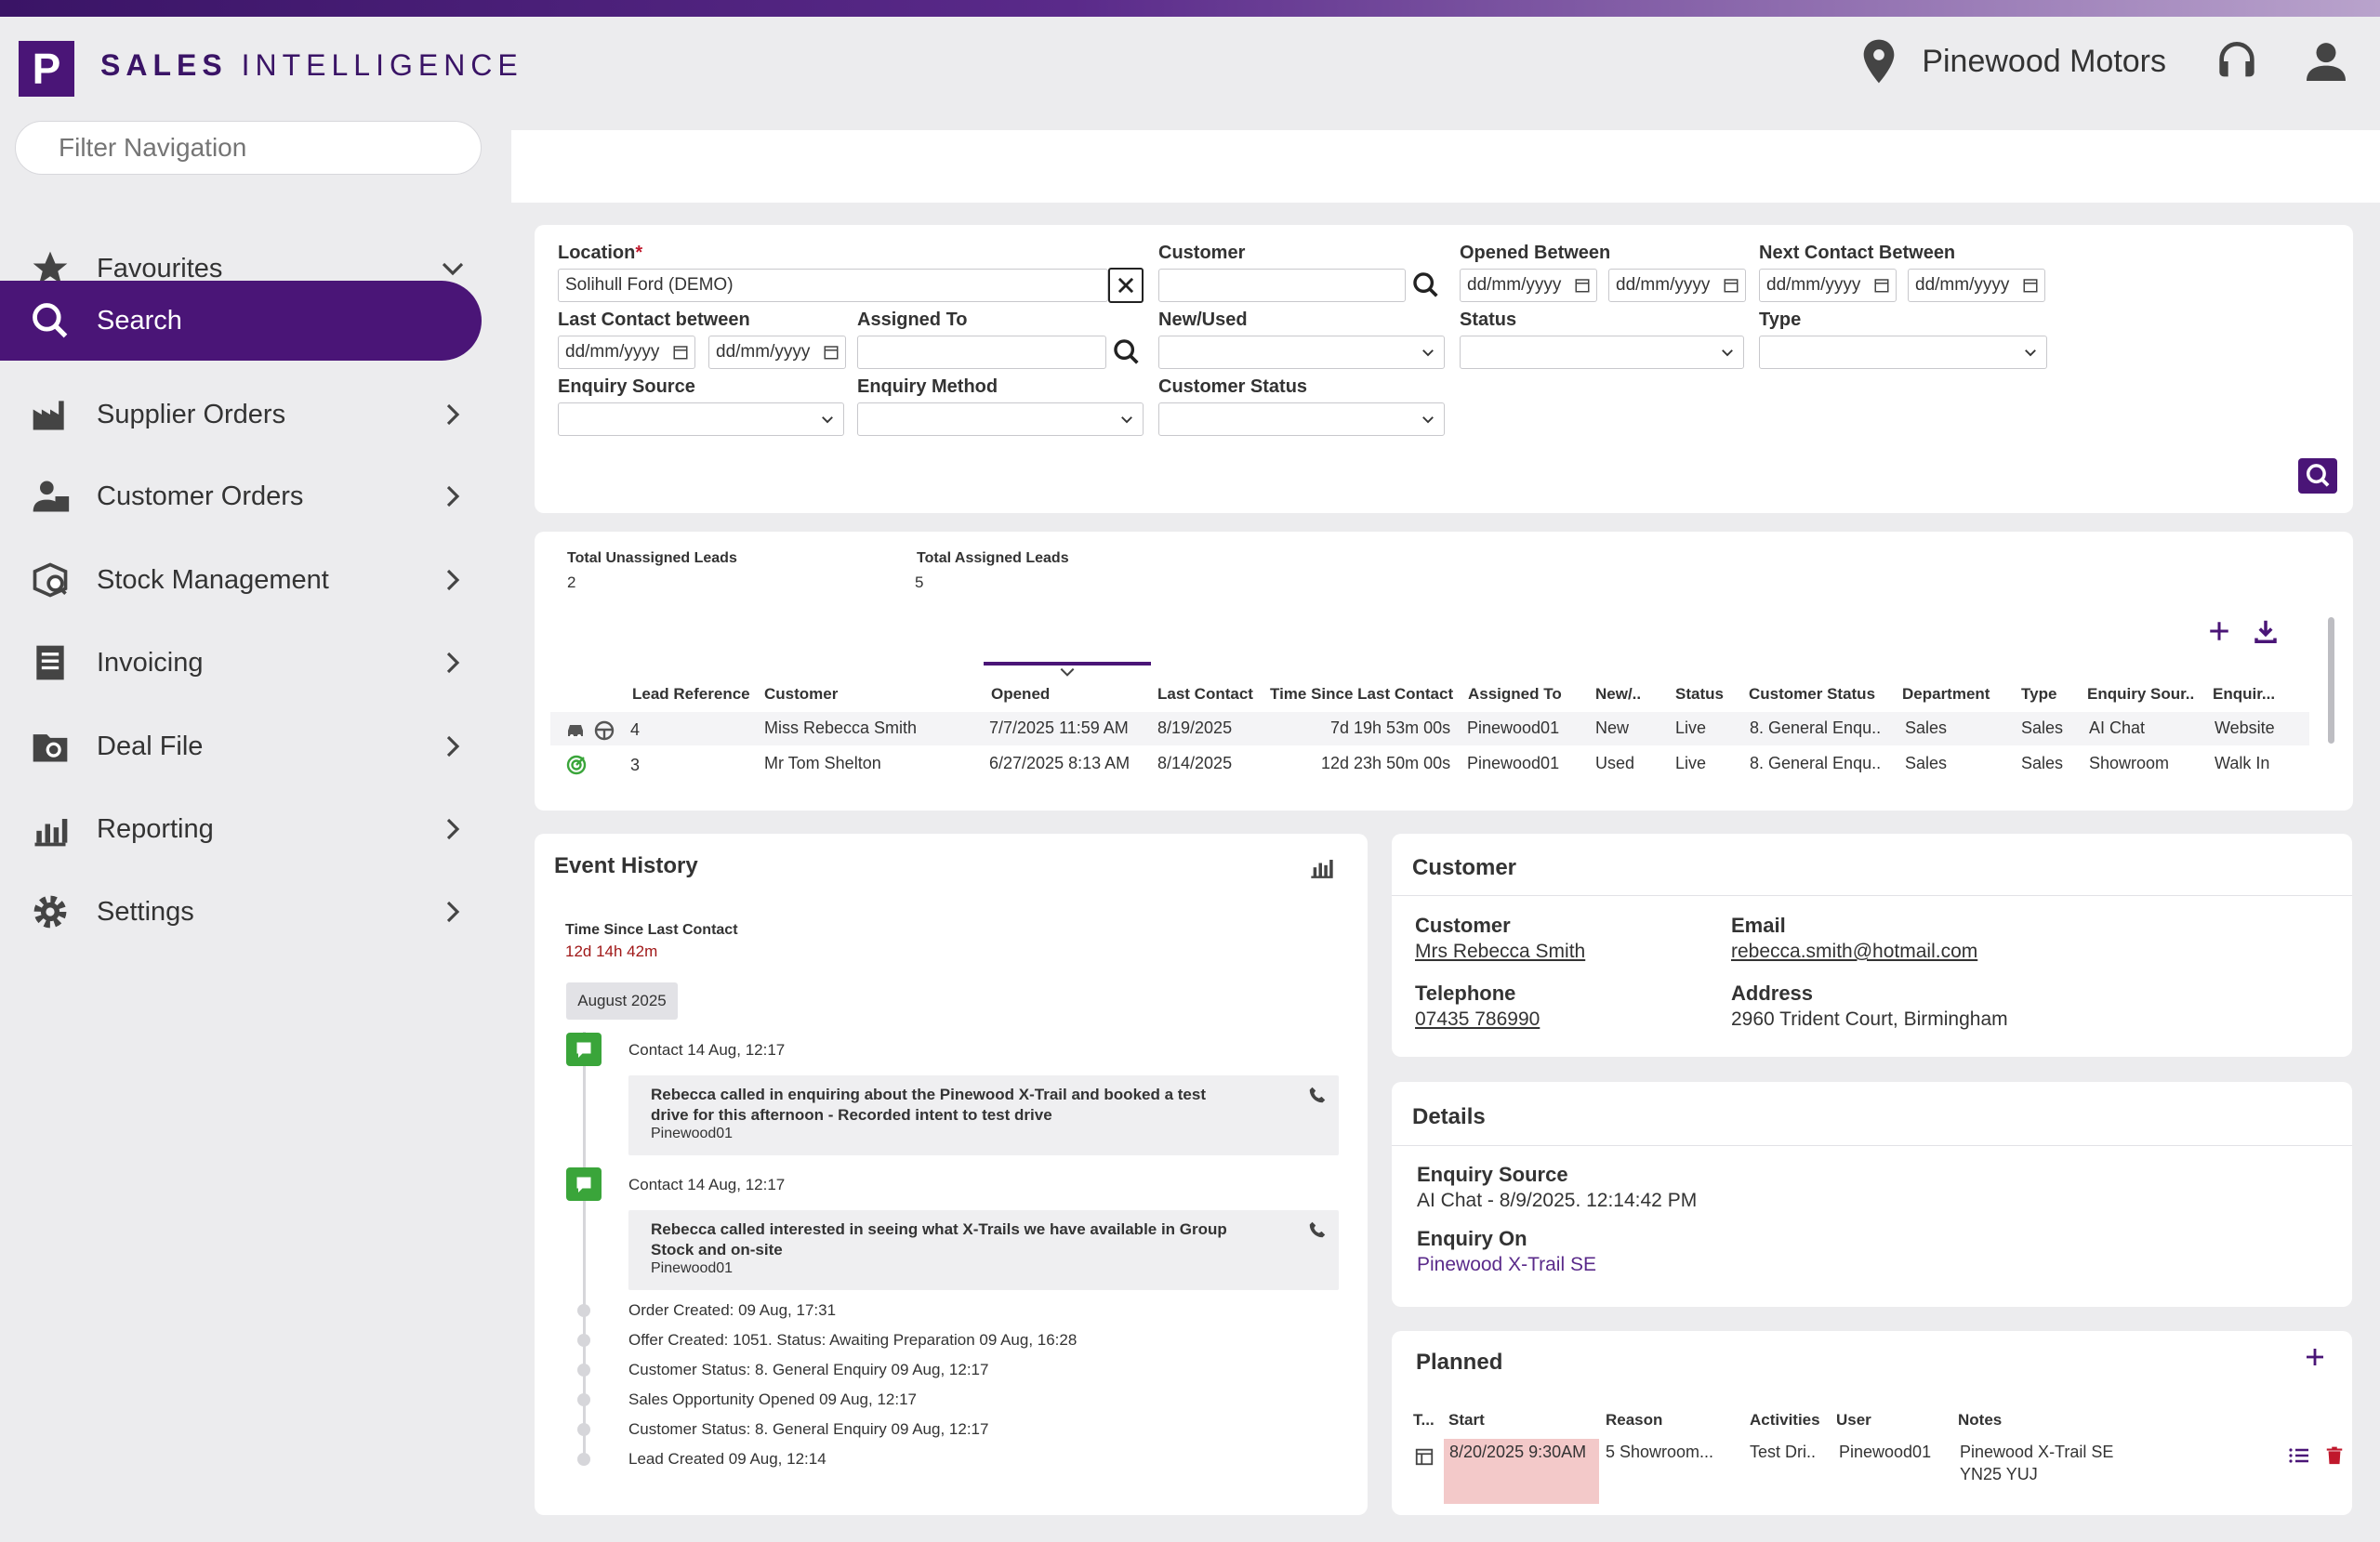  Describe the element at coordinates (801, 694) in the screenshot. I see `col-customer: Customer` at that location.